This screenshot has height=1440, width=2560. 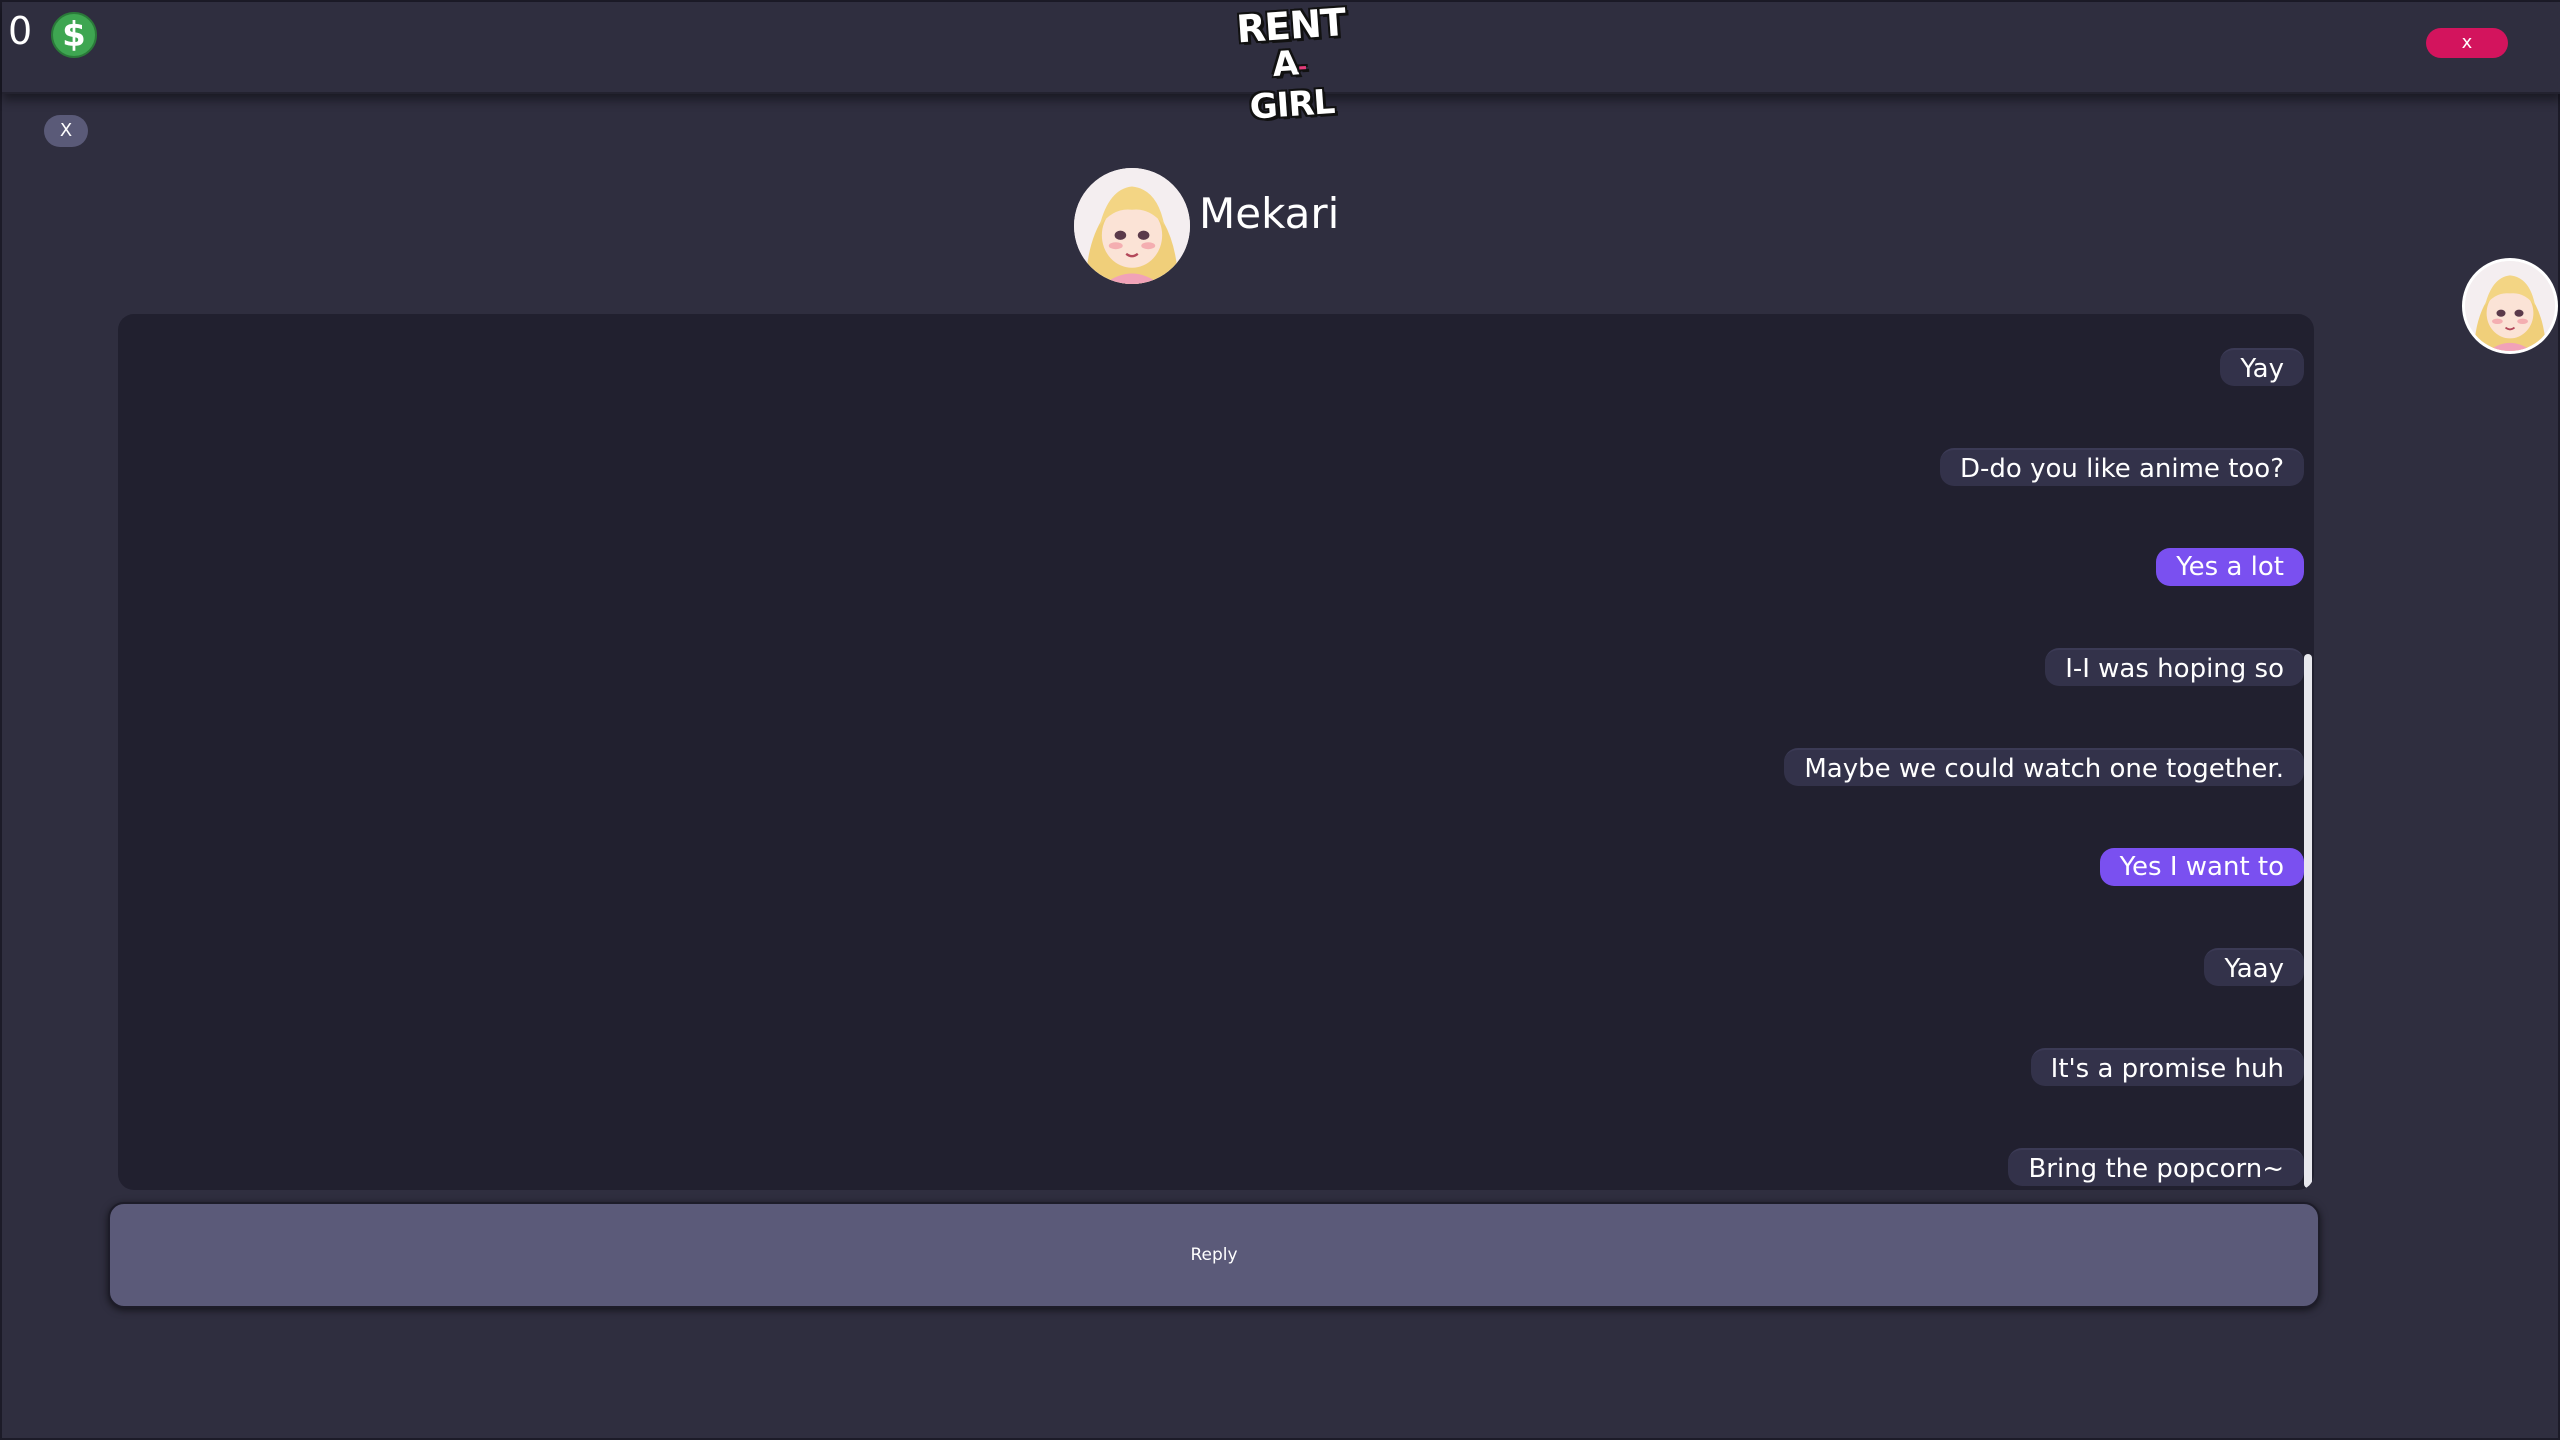 What do you see at coordinates (1285, 64) in the screenshot?
I see `logo-letter-a: A` at bounding box center [1285, 64].